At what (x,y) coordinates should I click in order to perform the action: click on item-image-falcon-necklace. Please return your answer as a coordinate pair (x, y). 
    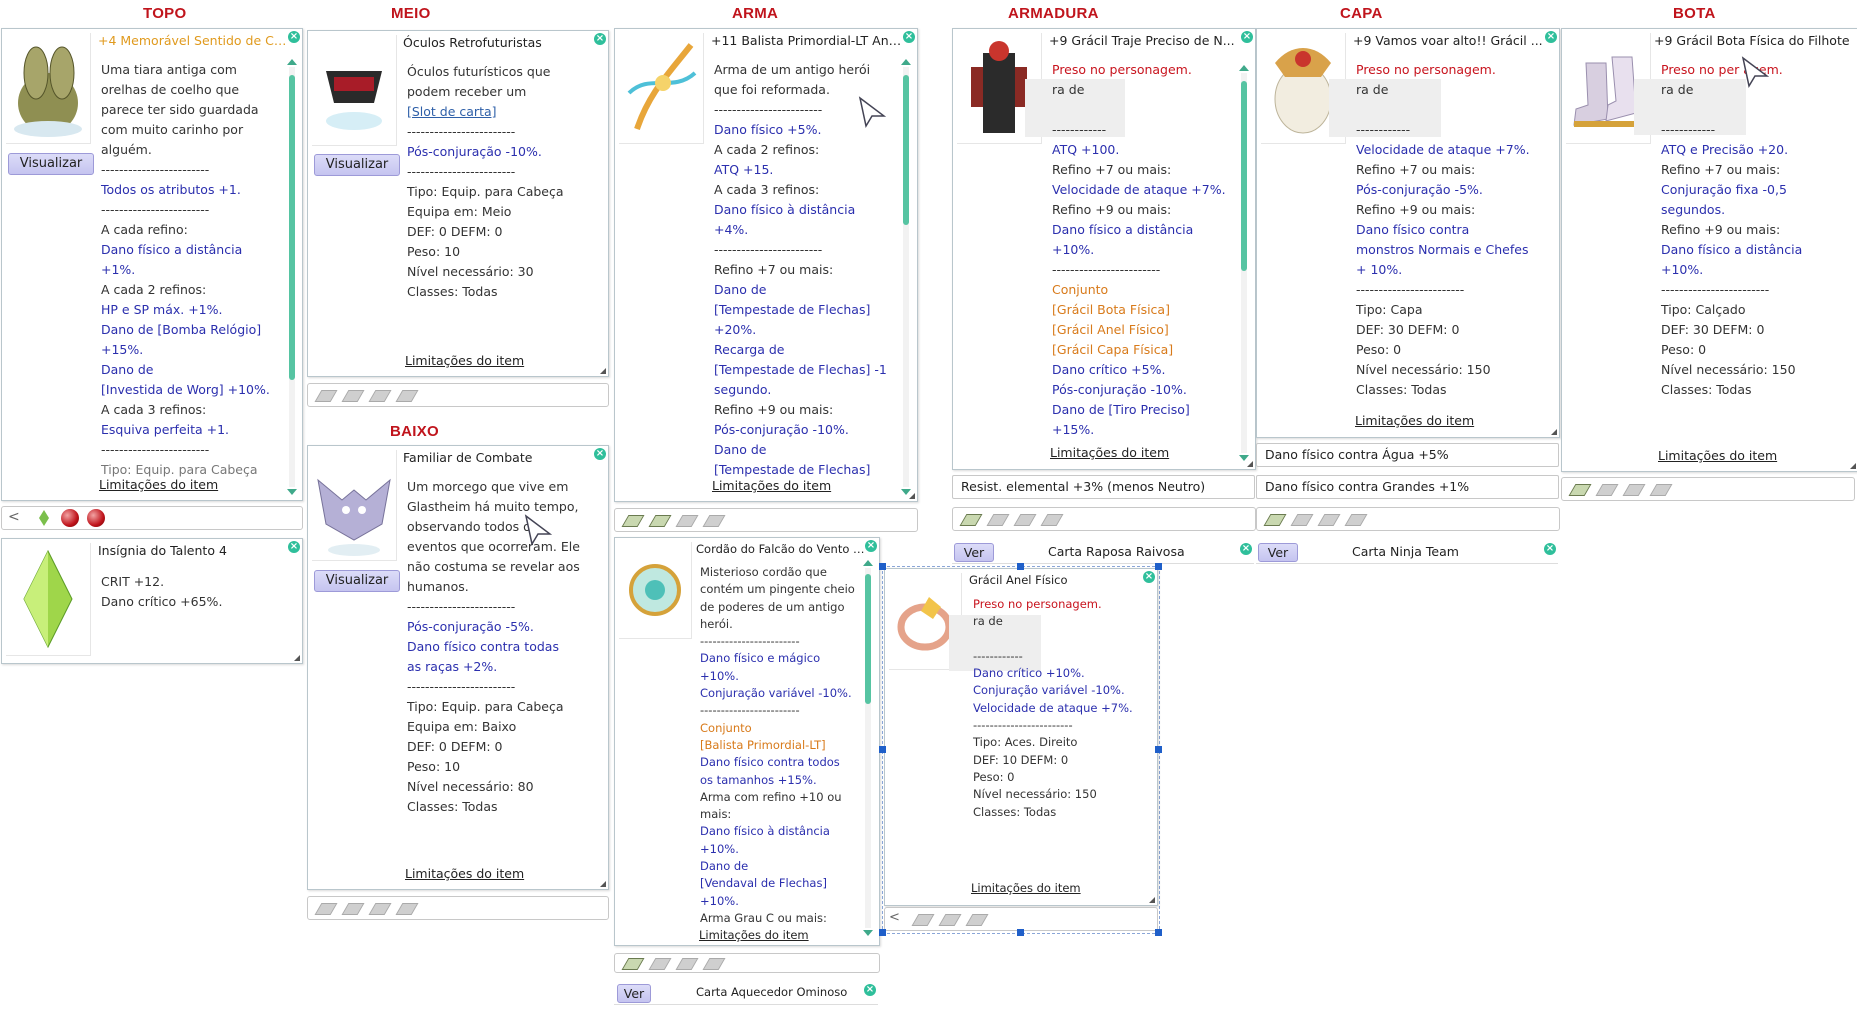
    Looking at the image, I should click on (655, 590).